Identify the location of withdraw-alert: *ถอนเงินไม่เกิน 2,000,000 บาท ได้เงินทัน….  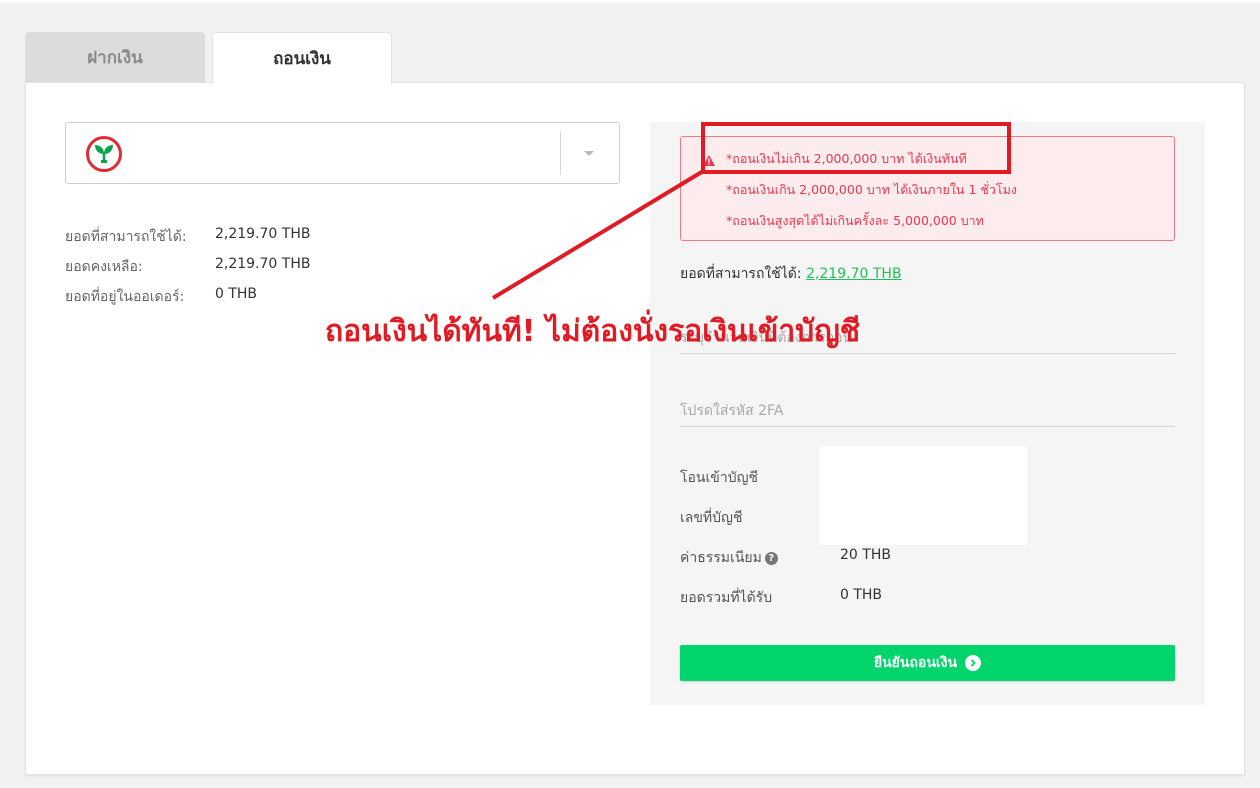
(927, 188).